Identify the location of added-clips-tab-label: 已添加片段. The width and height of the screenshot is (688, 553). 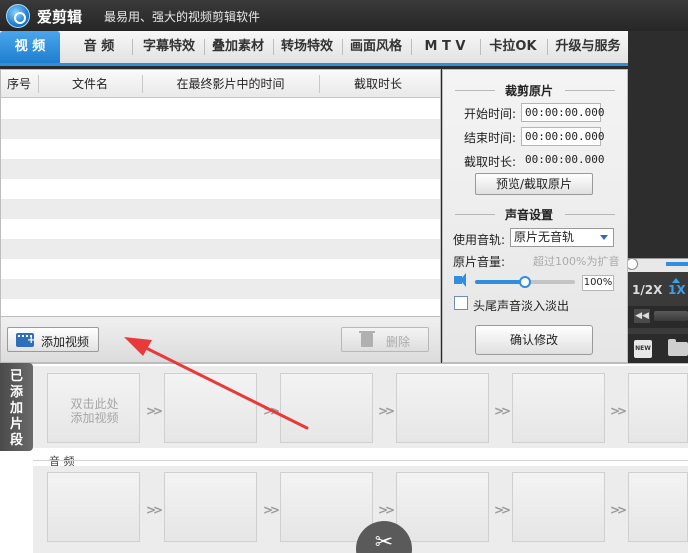
(16, 408).